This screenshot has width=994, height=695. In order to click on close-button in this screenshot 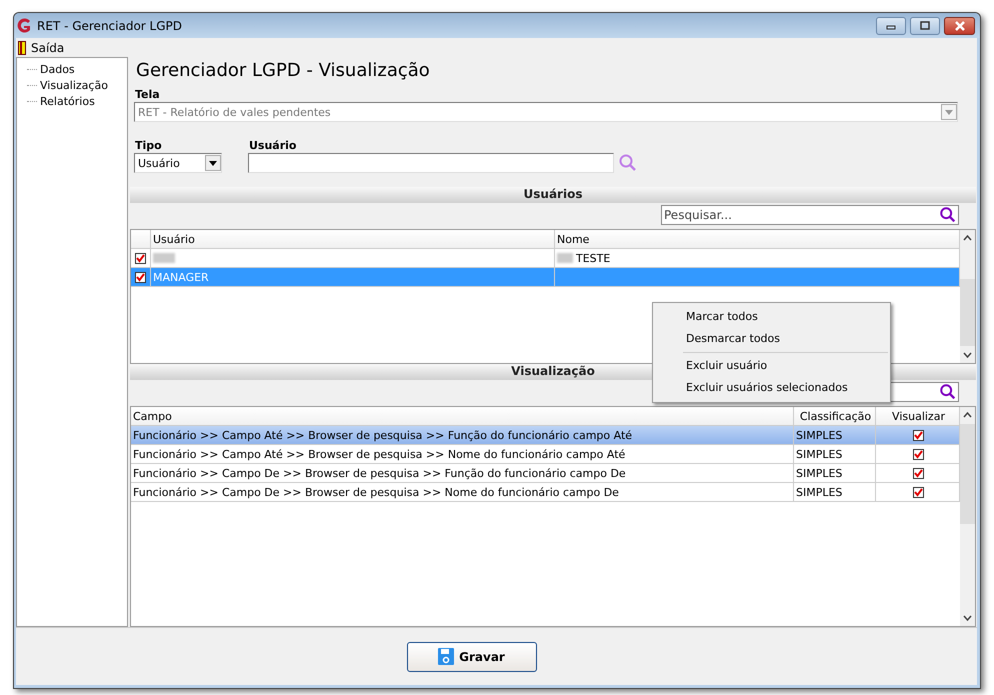, I will do `click(959, 25)`.